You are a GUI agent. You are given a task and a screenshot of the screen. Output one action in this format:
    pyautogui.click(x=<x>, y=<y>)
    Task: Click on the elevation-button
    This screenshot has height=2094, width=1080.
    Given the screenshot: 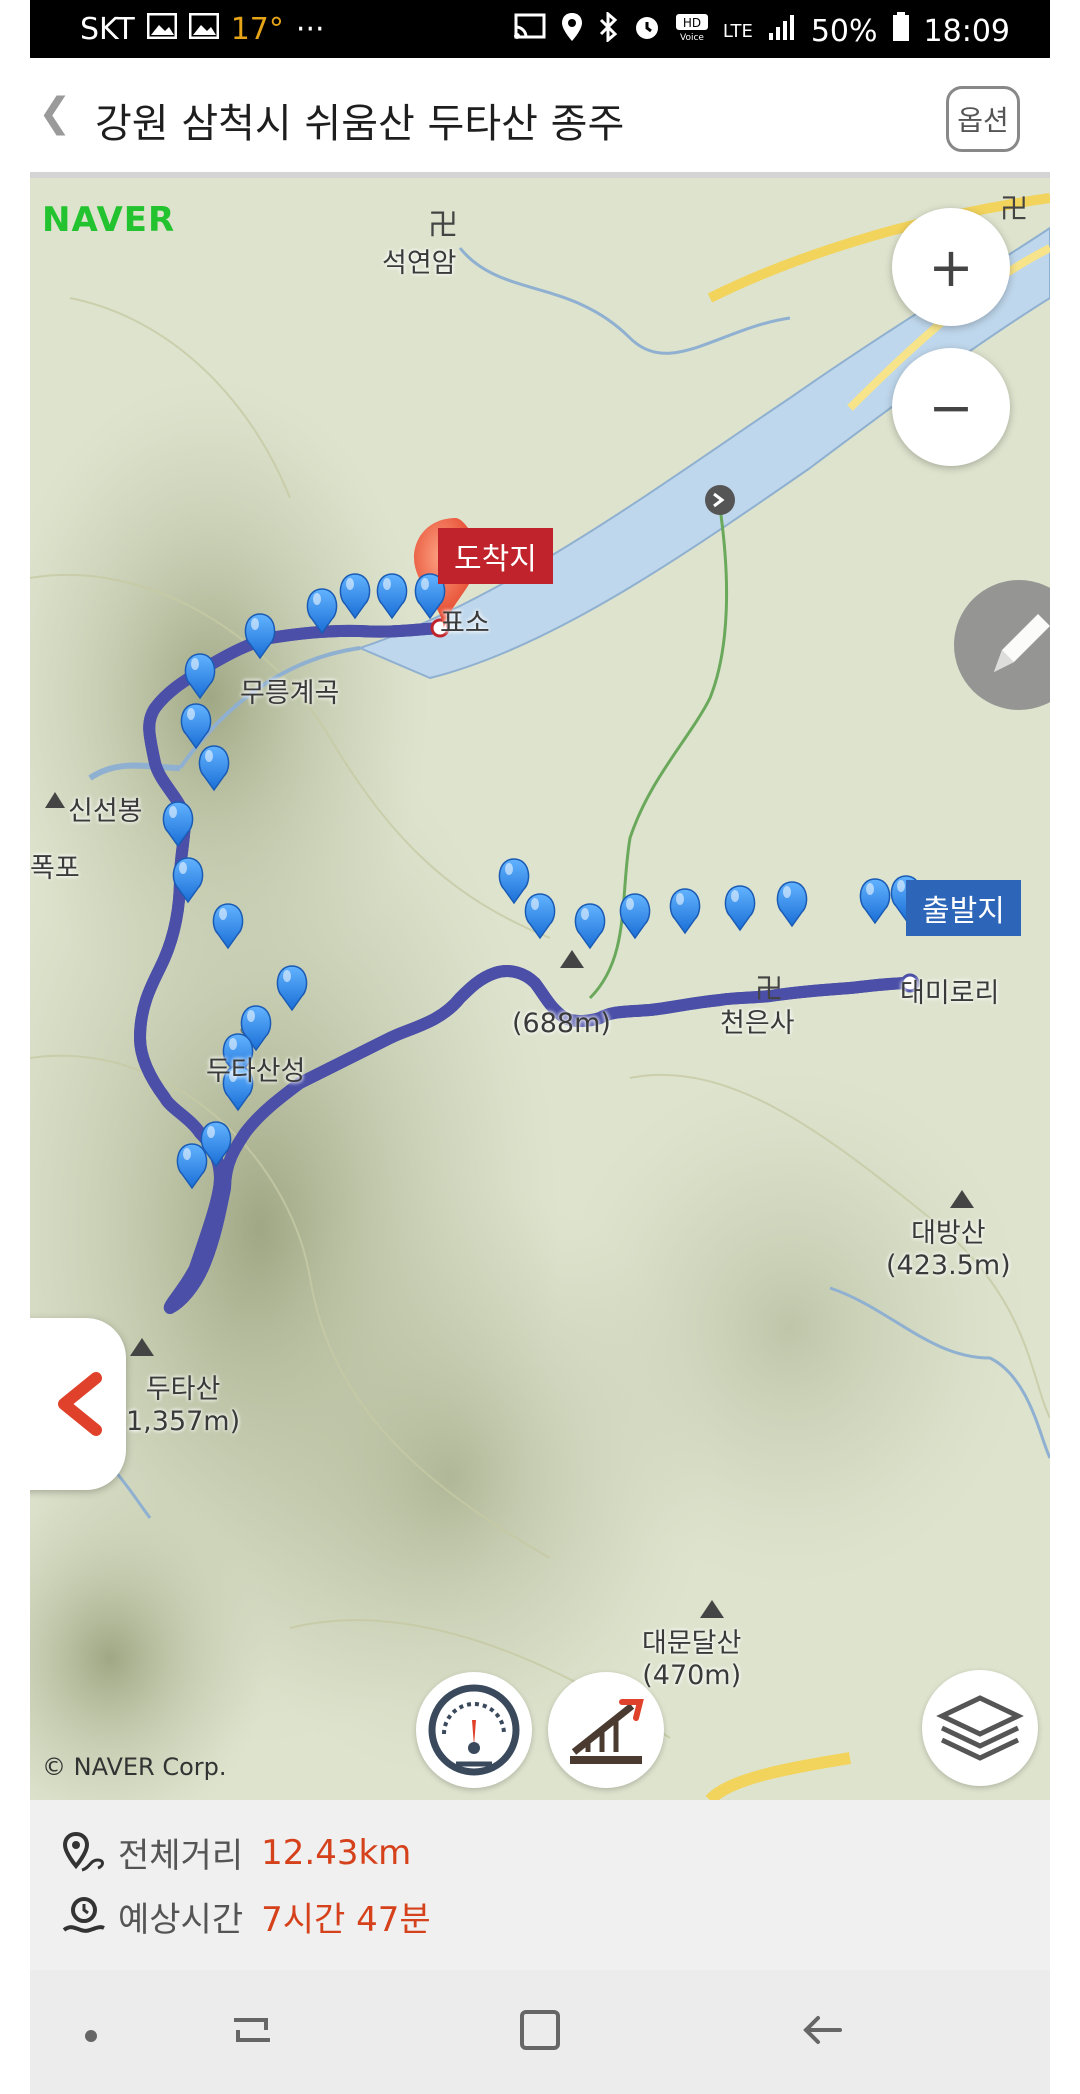 What is the action you would take?
    pyautogui.click(x=606, y=1730)
    